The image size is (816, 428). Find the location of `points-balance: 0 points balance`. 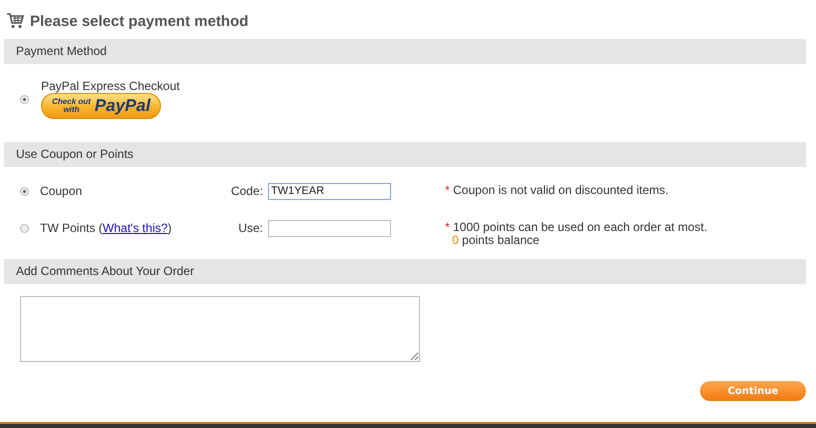

points-balance: 0 points balance is located at coordinates (495, 240).